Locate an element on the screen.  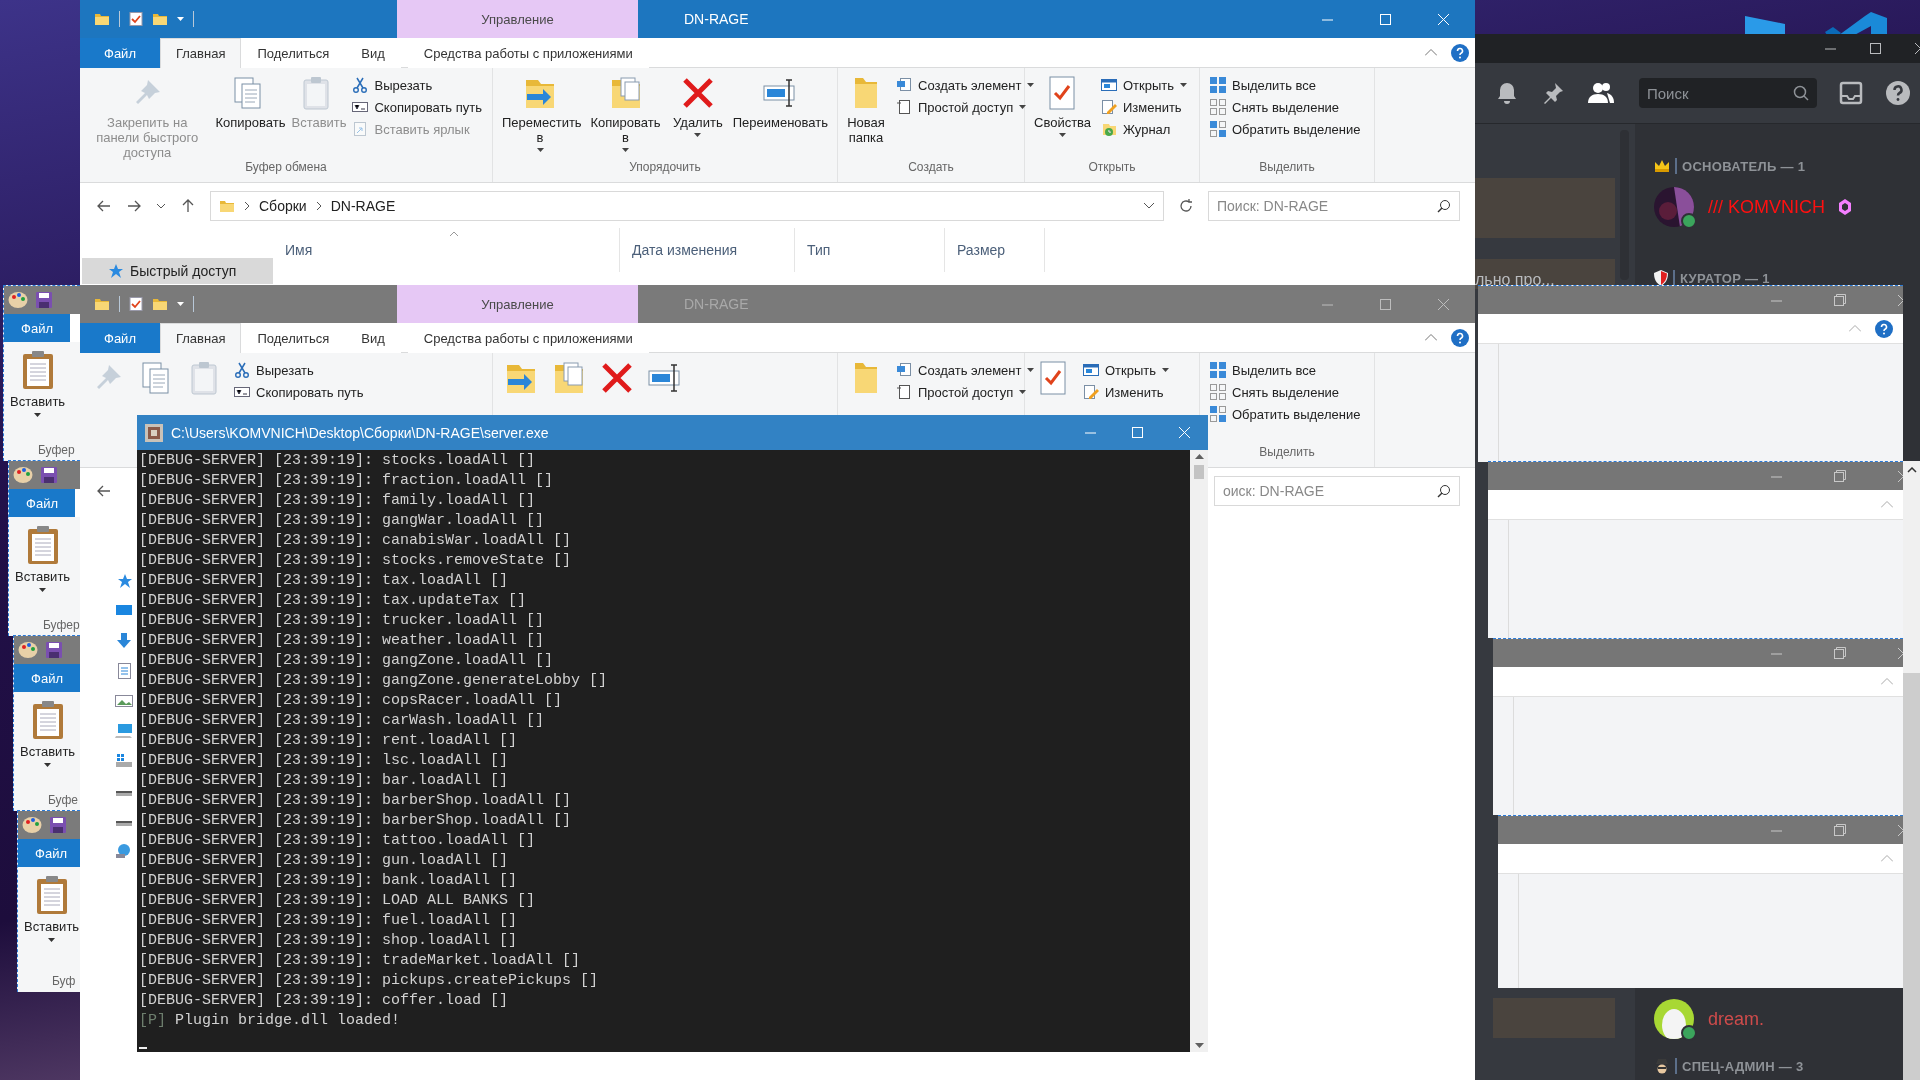
drive-icon is located at coordinates (124, 761).